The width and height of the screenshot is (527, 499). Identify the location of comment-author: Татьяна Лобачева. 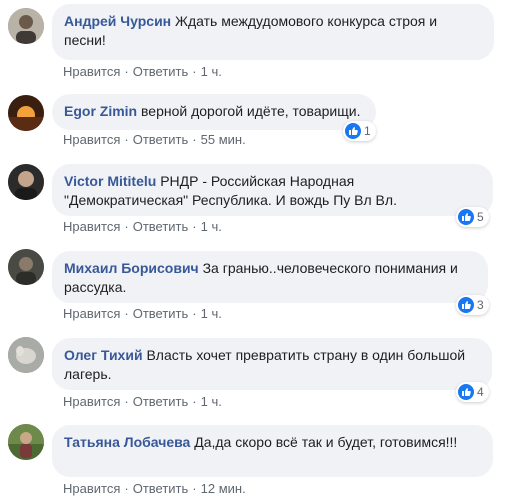
(127, 442).